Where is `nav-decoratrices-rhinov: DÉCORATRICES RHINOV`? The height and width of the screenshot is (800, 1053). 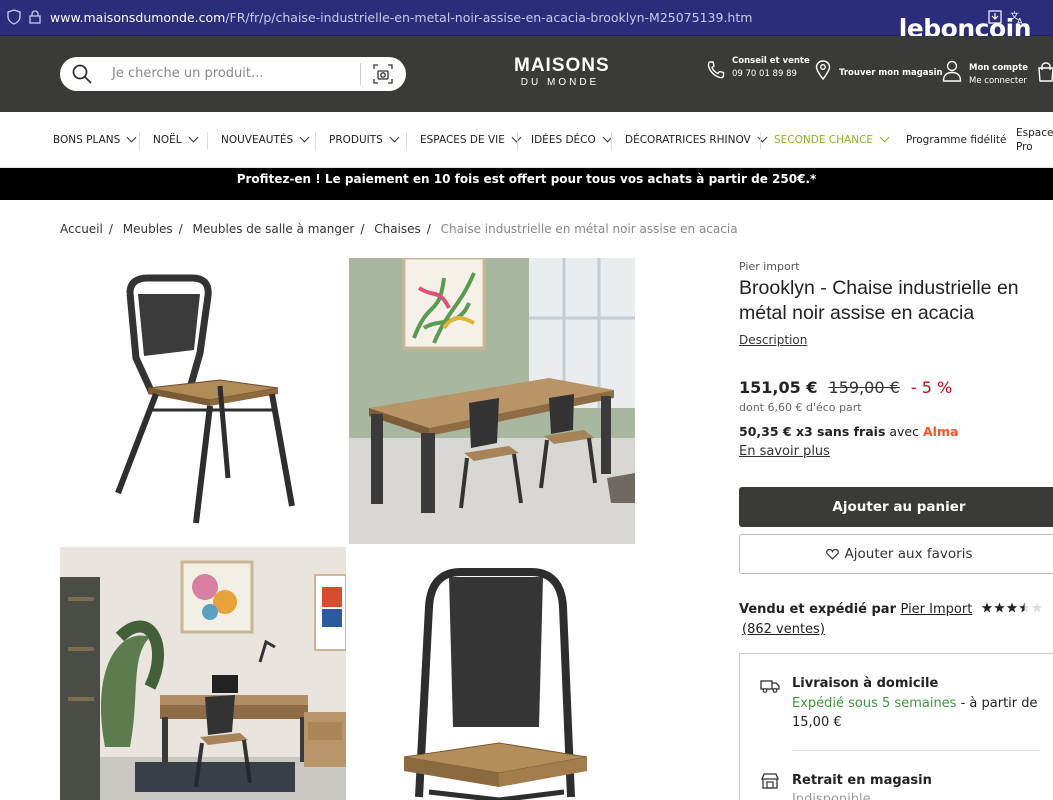 nav-decoratrices-rhinov: DÉCORATRICES RHINOV is located at coordinates (696, 139).